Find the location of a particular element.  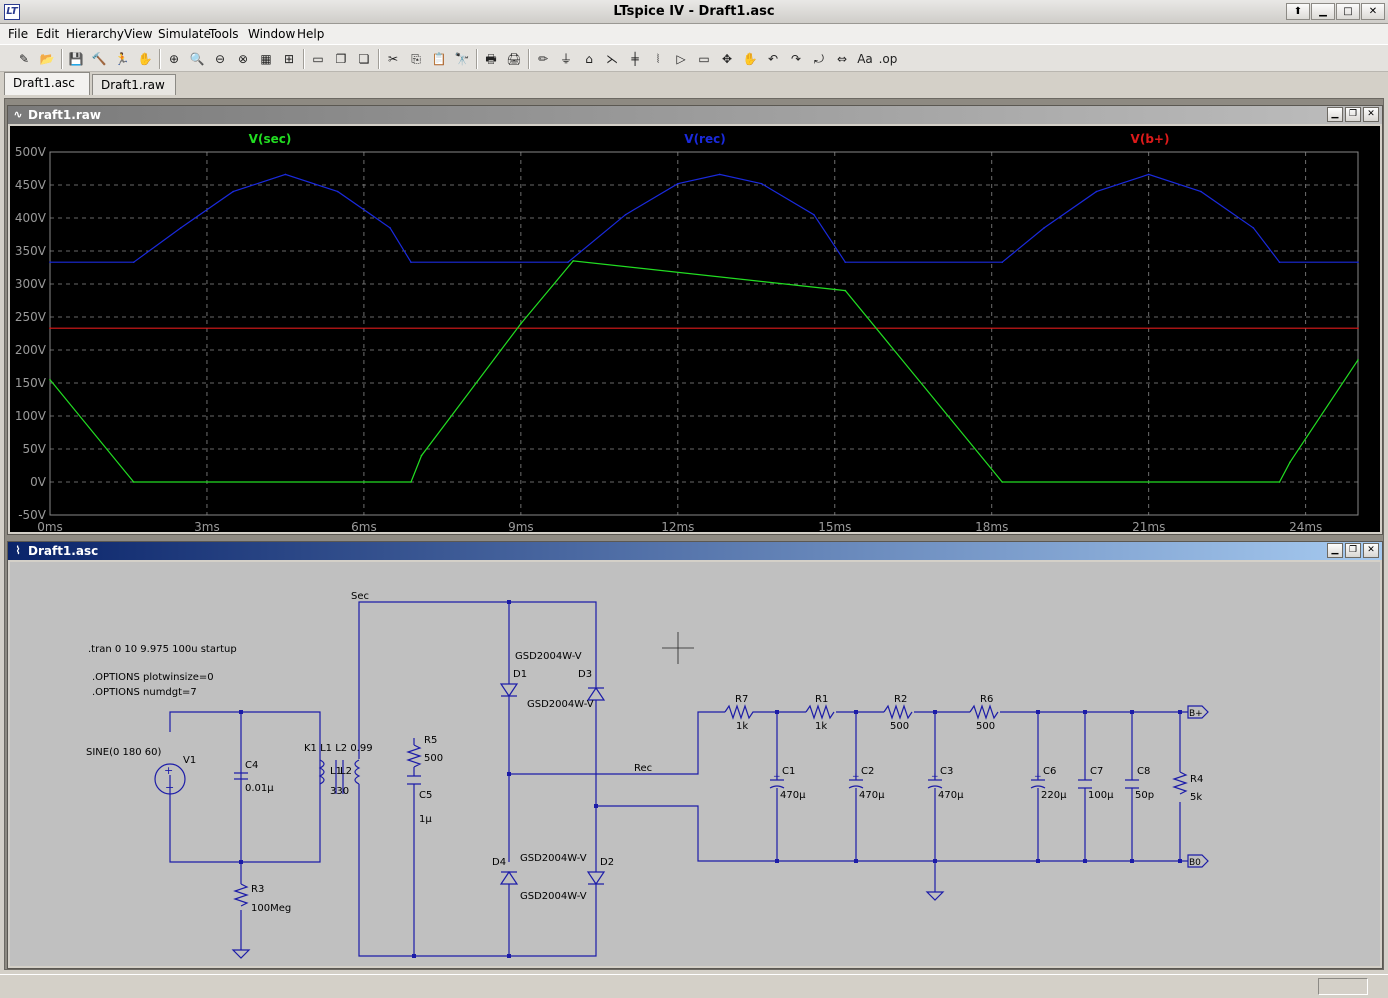

r3-ref: R3 is located at coordinates (257, 889).